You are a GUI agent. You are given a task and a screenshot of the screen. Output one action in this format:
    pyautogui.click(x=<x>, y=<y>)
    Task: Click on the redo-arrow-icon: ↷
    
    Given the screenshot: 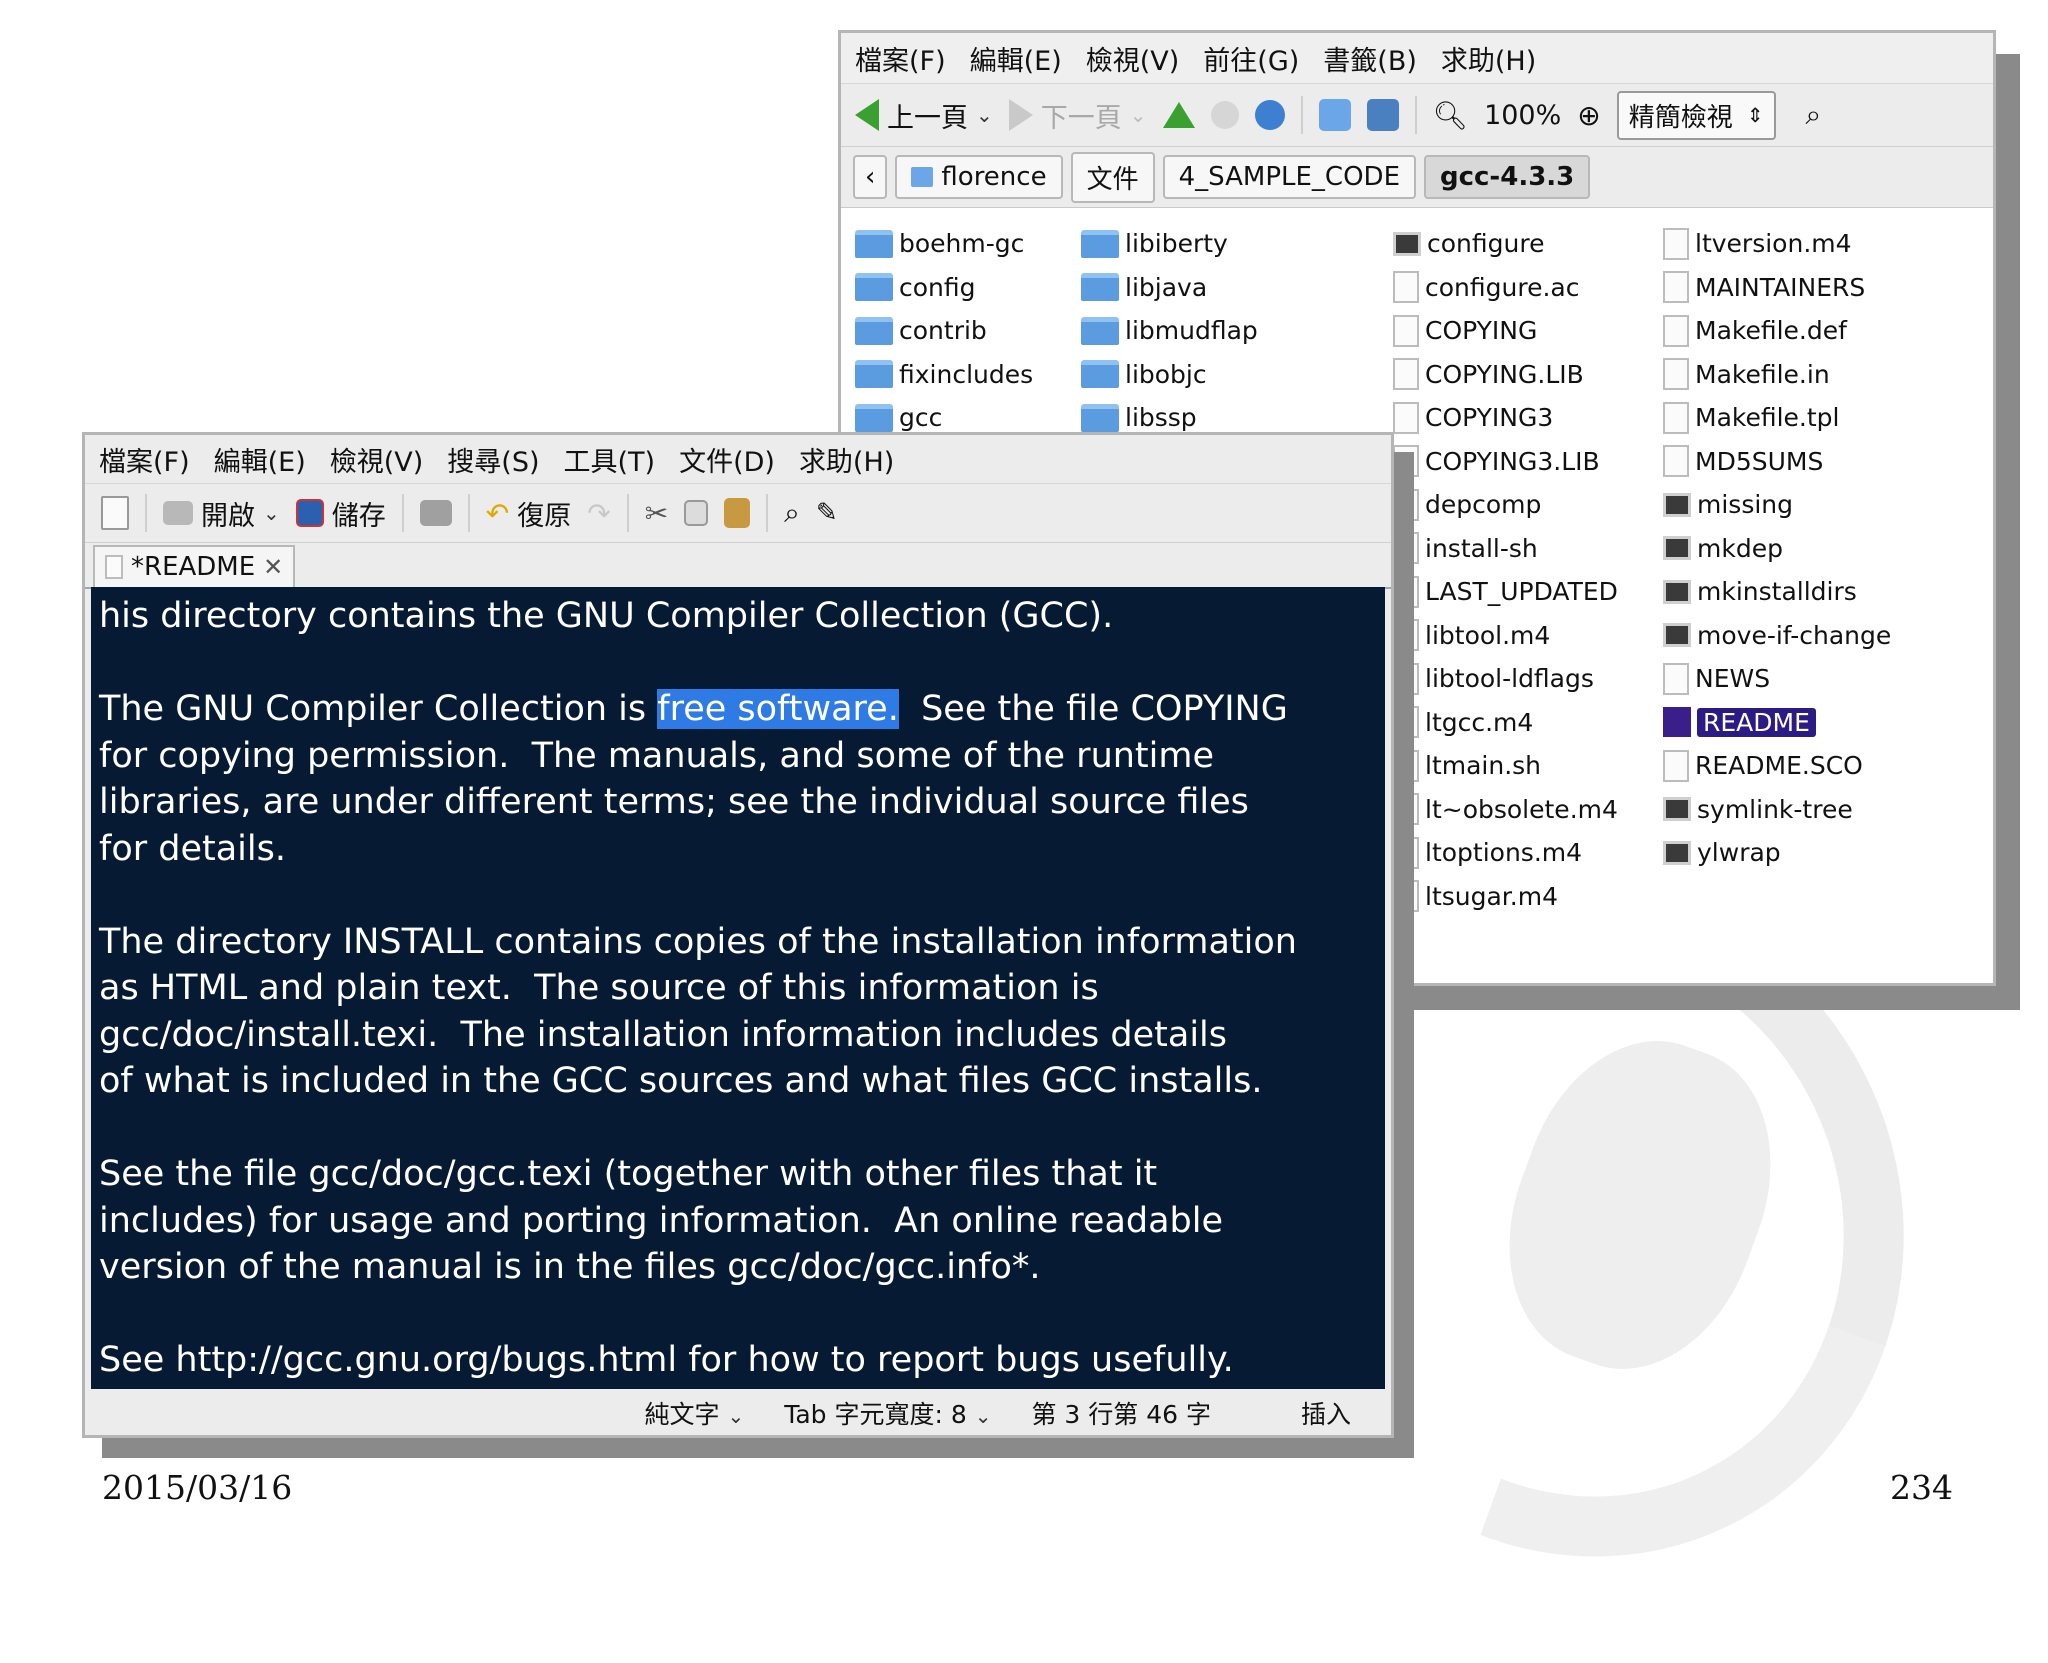 What is the action you would take?
    pyautogui.click(x=598, y=513)
    